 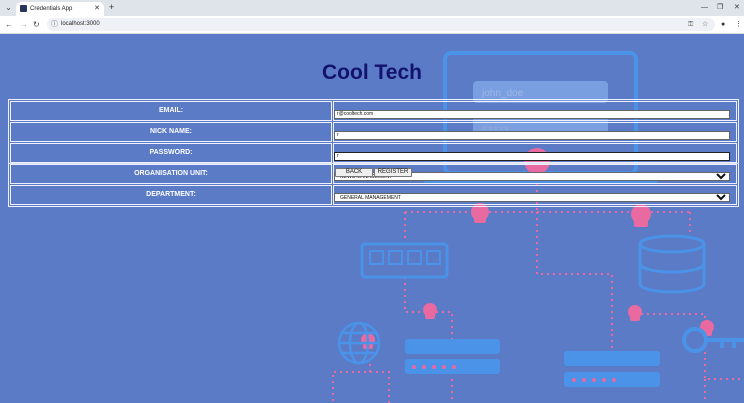 I want to click on url-text: localhost:3000, so click(x=80, y=24).